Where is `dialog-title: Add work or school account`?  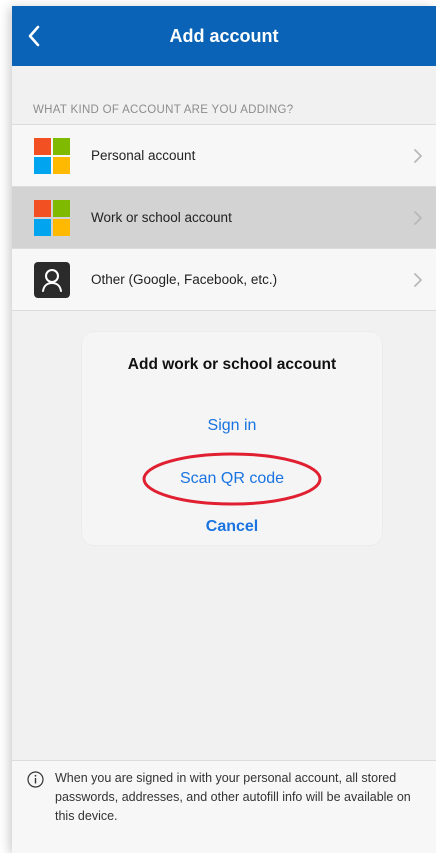 dialog-title: Add work or school account is located at coordinates (232, 364).